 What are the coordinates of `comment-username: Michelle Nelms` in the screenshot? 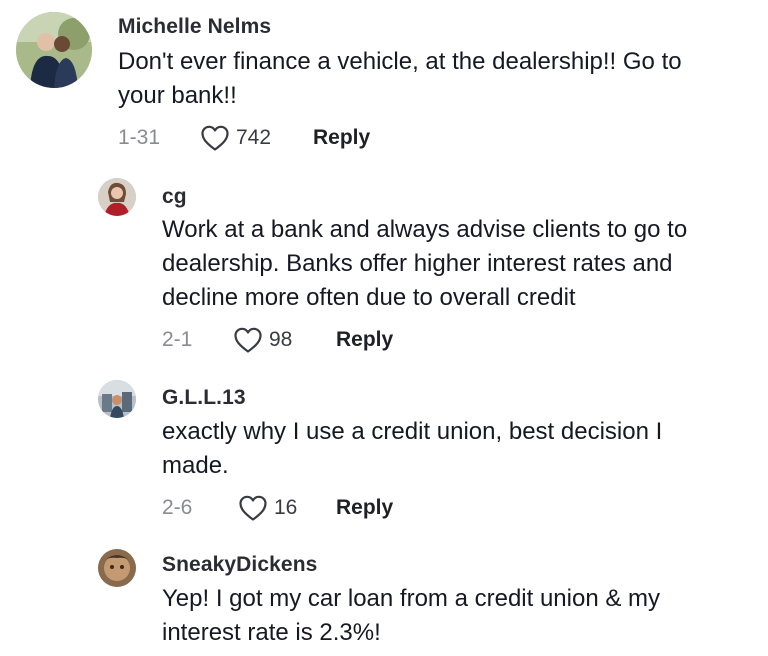 It's located at (194, 27).